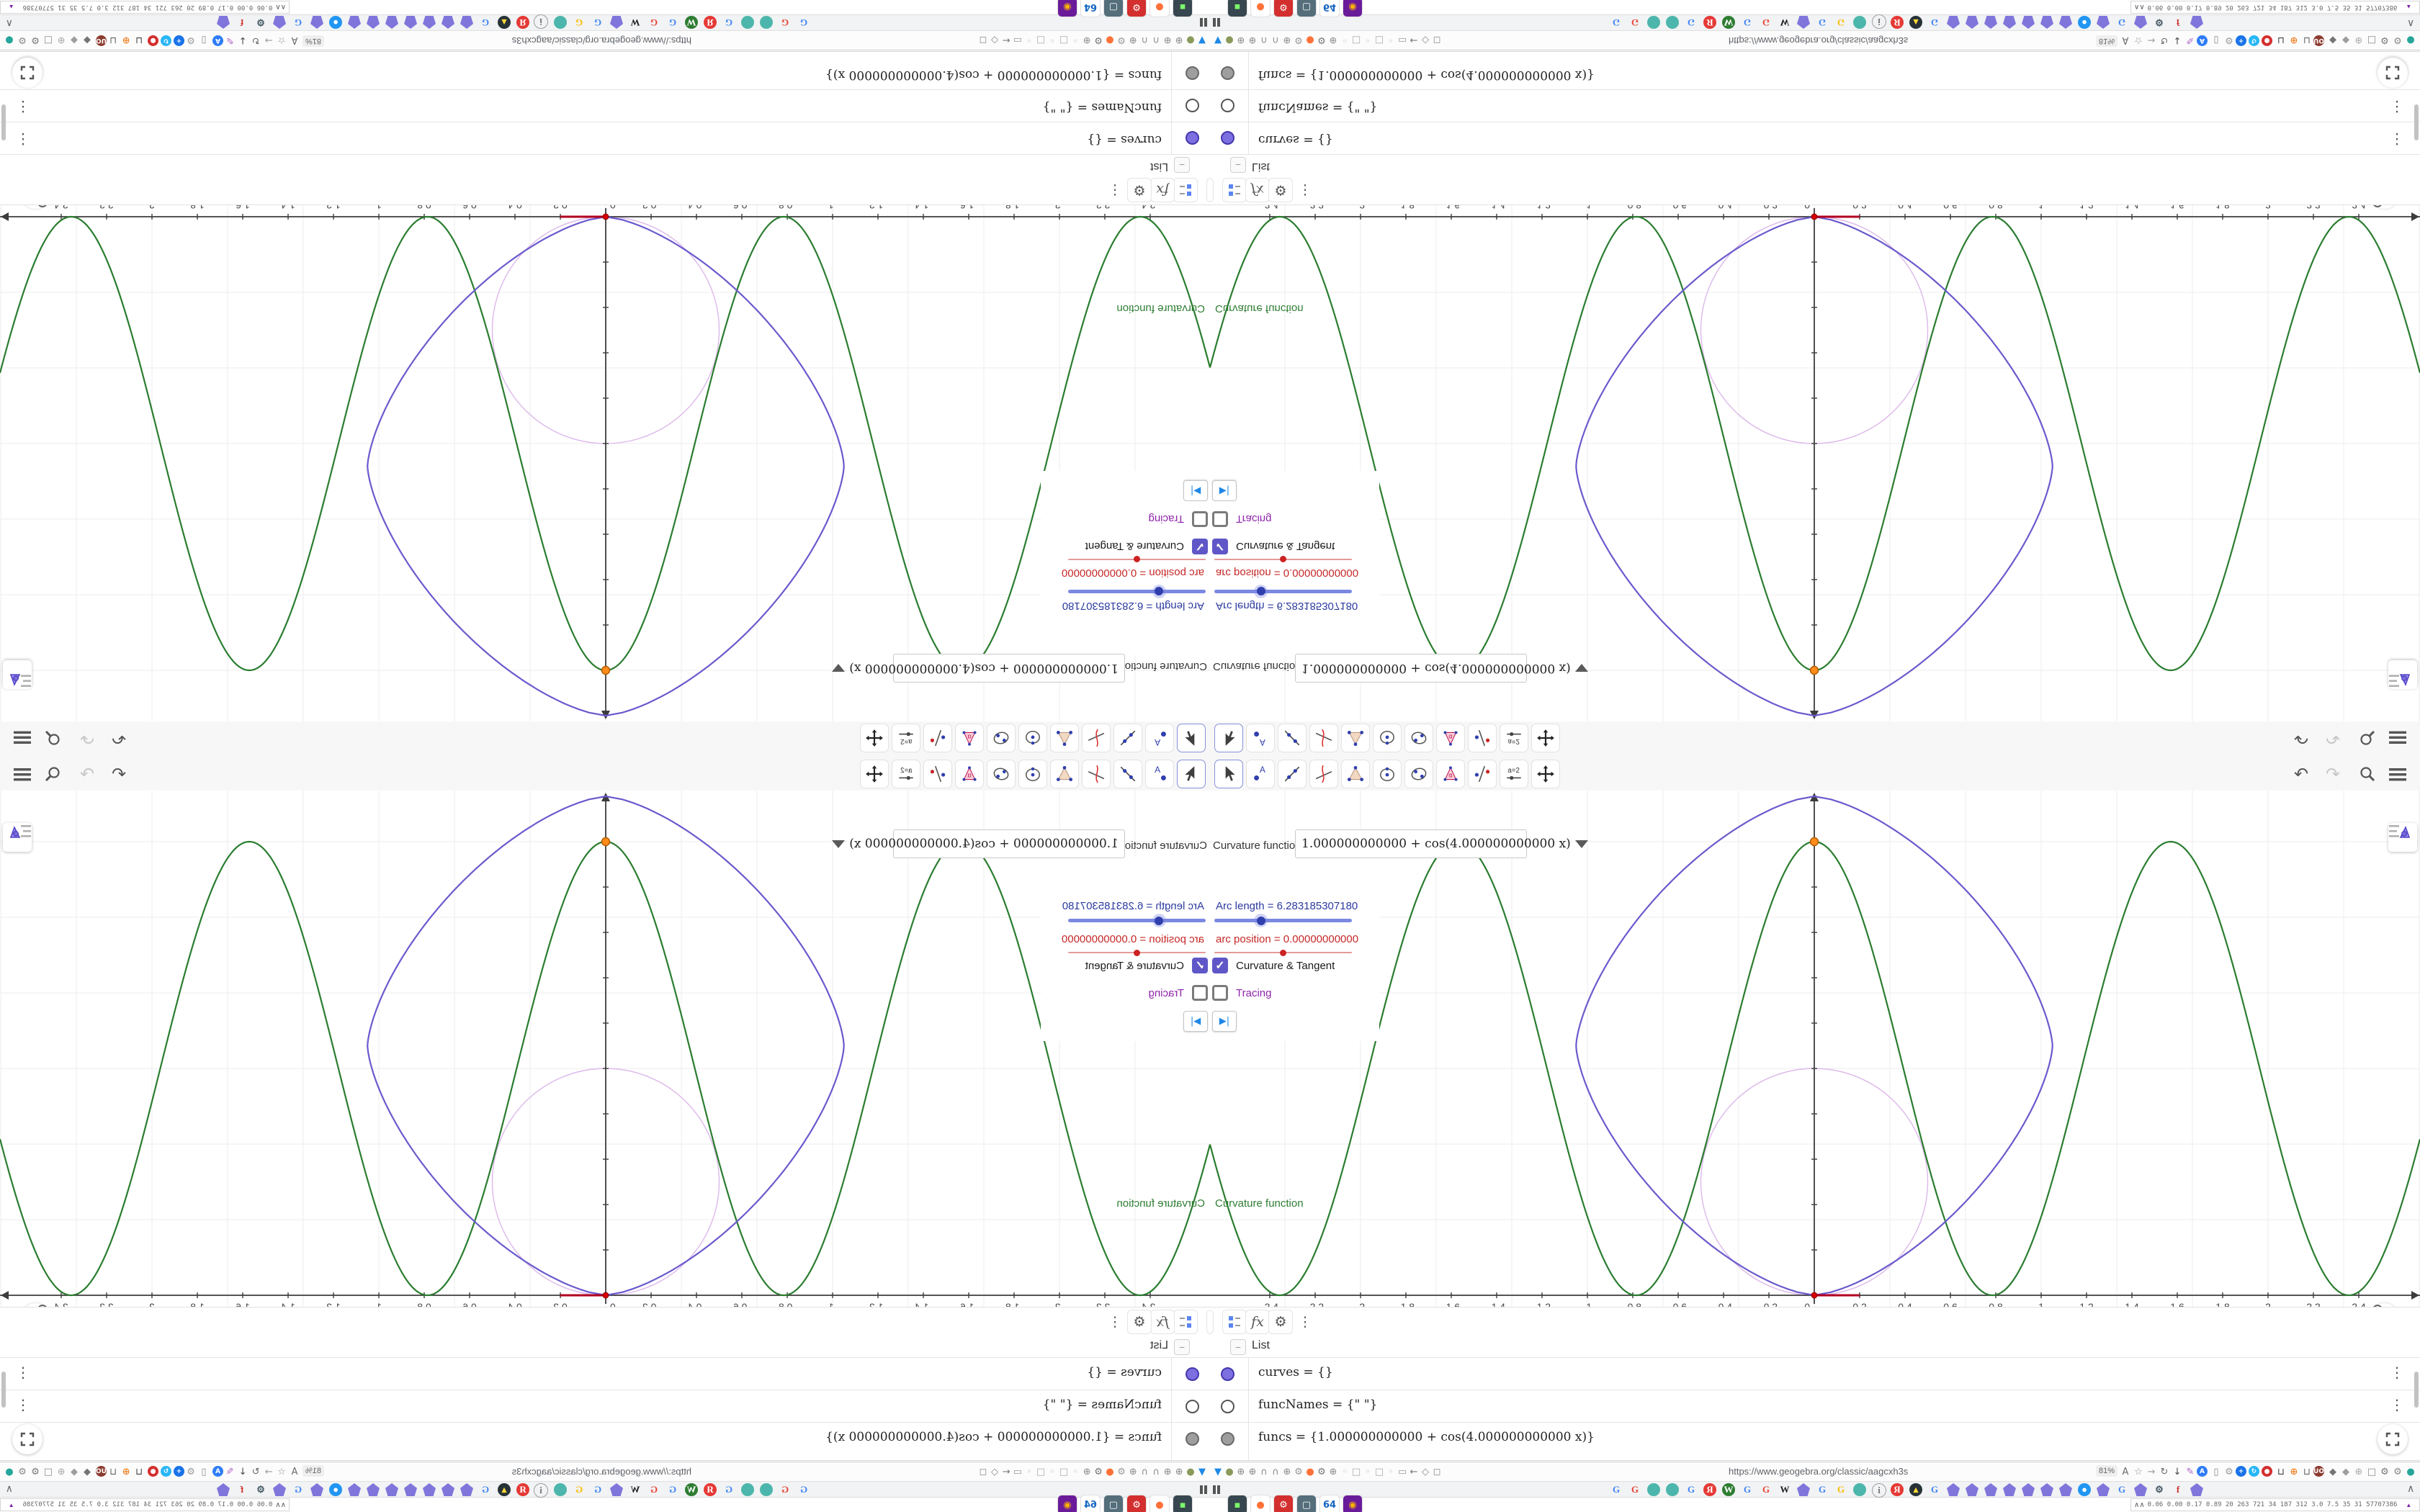 Image resolution: width=2420 pixels, height=1512 pixels. I want to click on floppy64-app-icon: 64, so click(1329, 8).